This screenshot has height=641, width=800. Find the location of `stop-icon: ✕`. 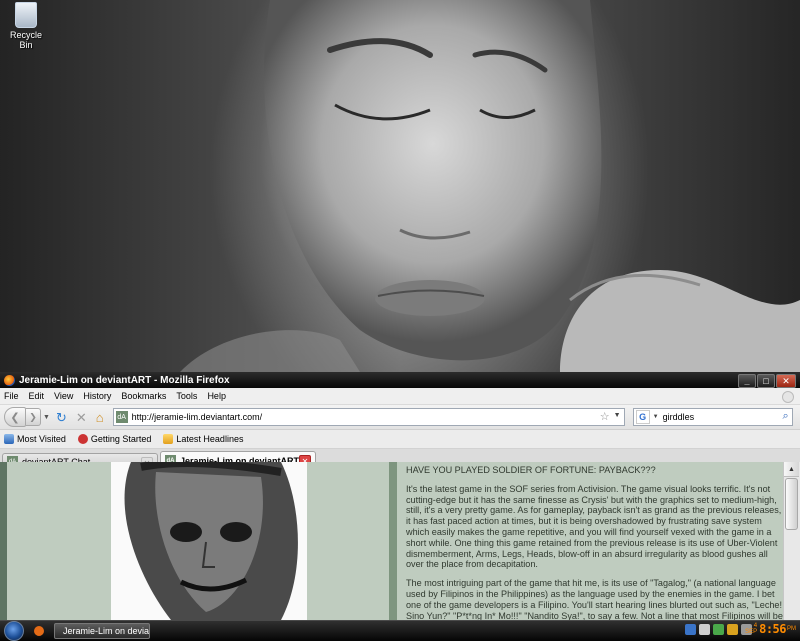

stop-icon: ✕ is located at coordinates (81, 417).